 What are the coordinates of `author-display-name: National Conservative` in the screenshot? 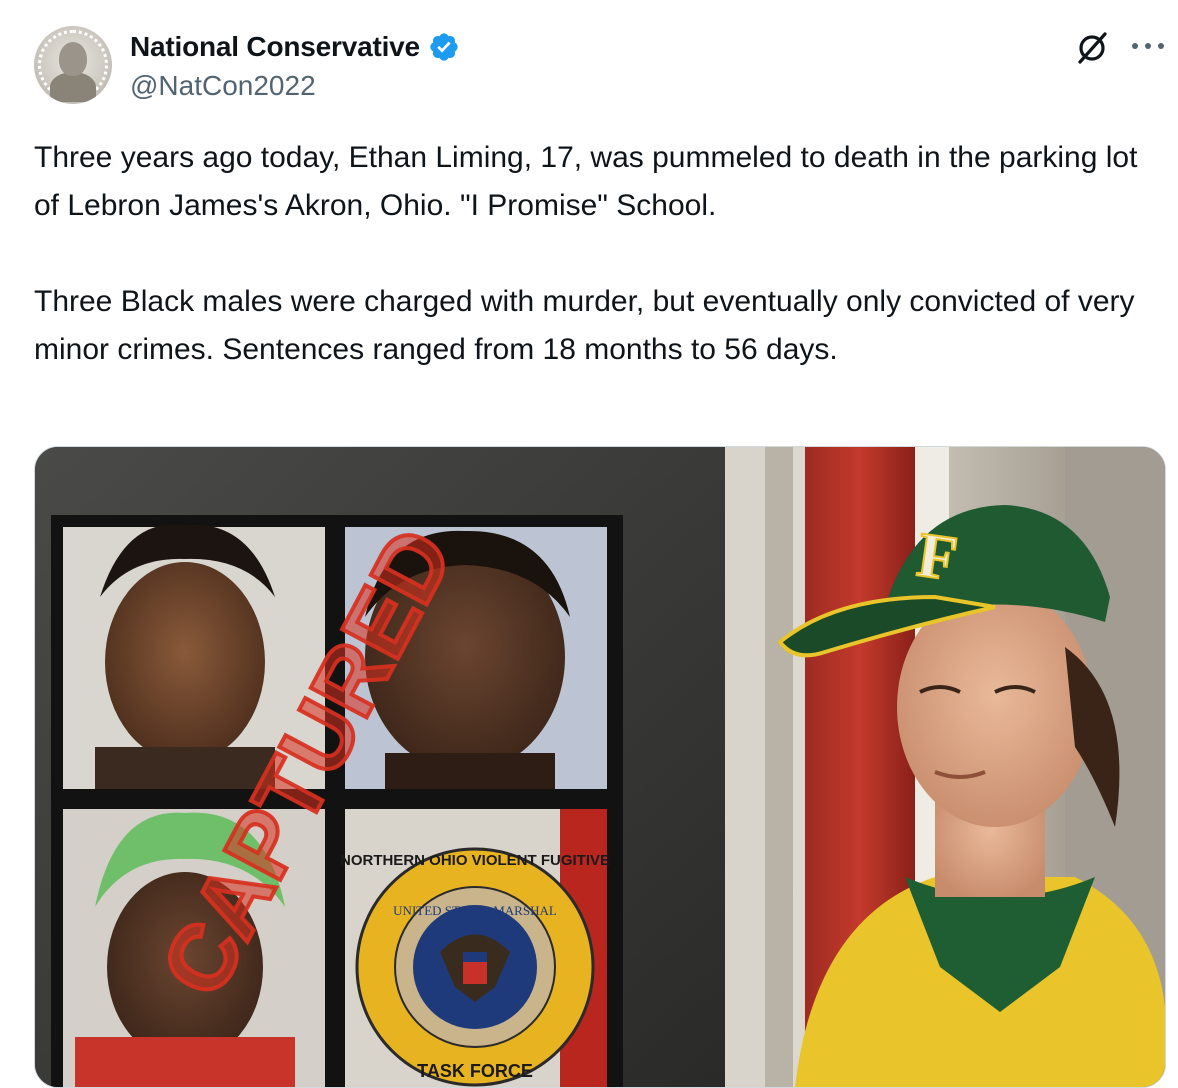 It's located at (275, 47).